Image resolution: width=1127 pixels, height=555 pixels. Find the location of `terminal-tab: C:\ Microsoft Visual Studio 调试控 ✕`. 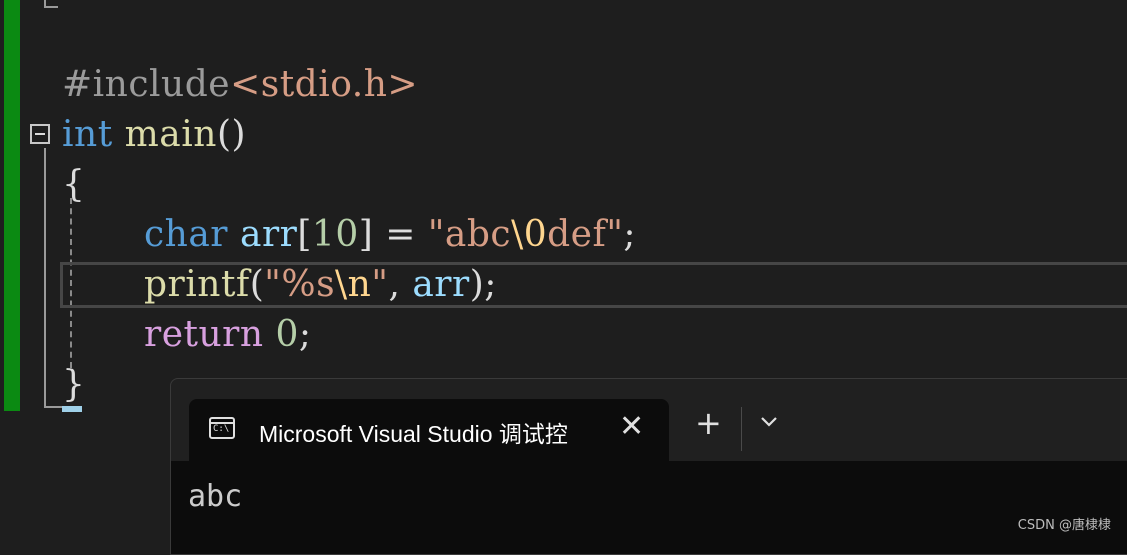

terminal-tab: C:\ Microsoft Visual Studio 调试控 ✕ is located at coordinates (429, 430).